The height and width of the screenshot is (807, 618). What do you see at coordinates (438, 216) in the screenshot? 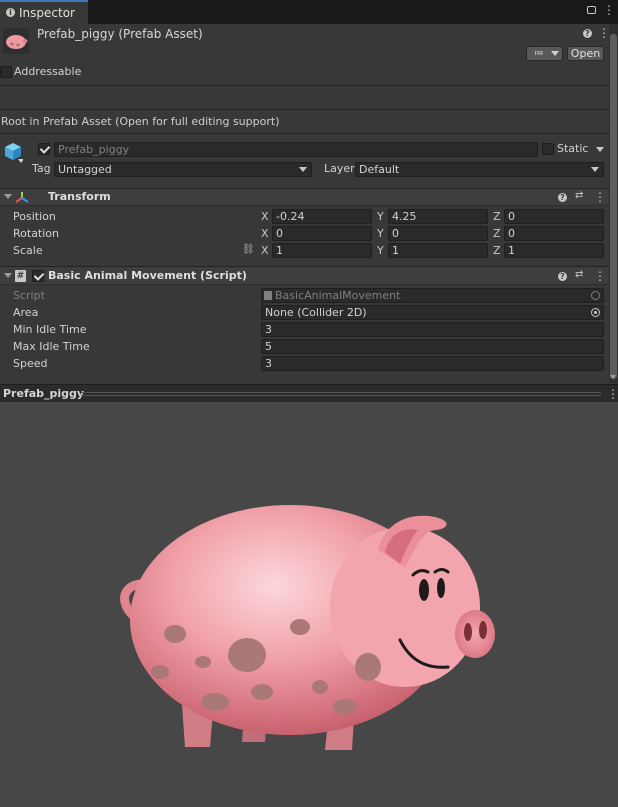
I see `position-y-field: 4.25` at bounding box center [438, 216].